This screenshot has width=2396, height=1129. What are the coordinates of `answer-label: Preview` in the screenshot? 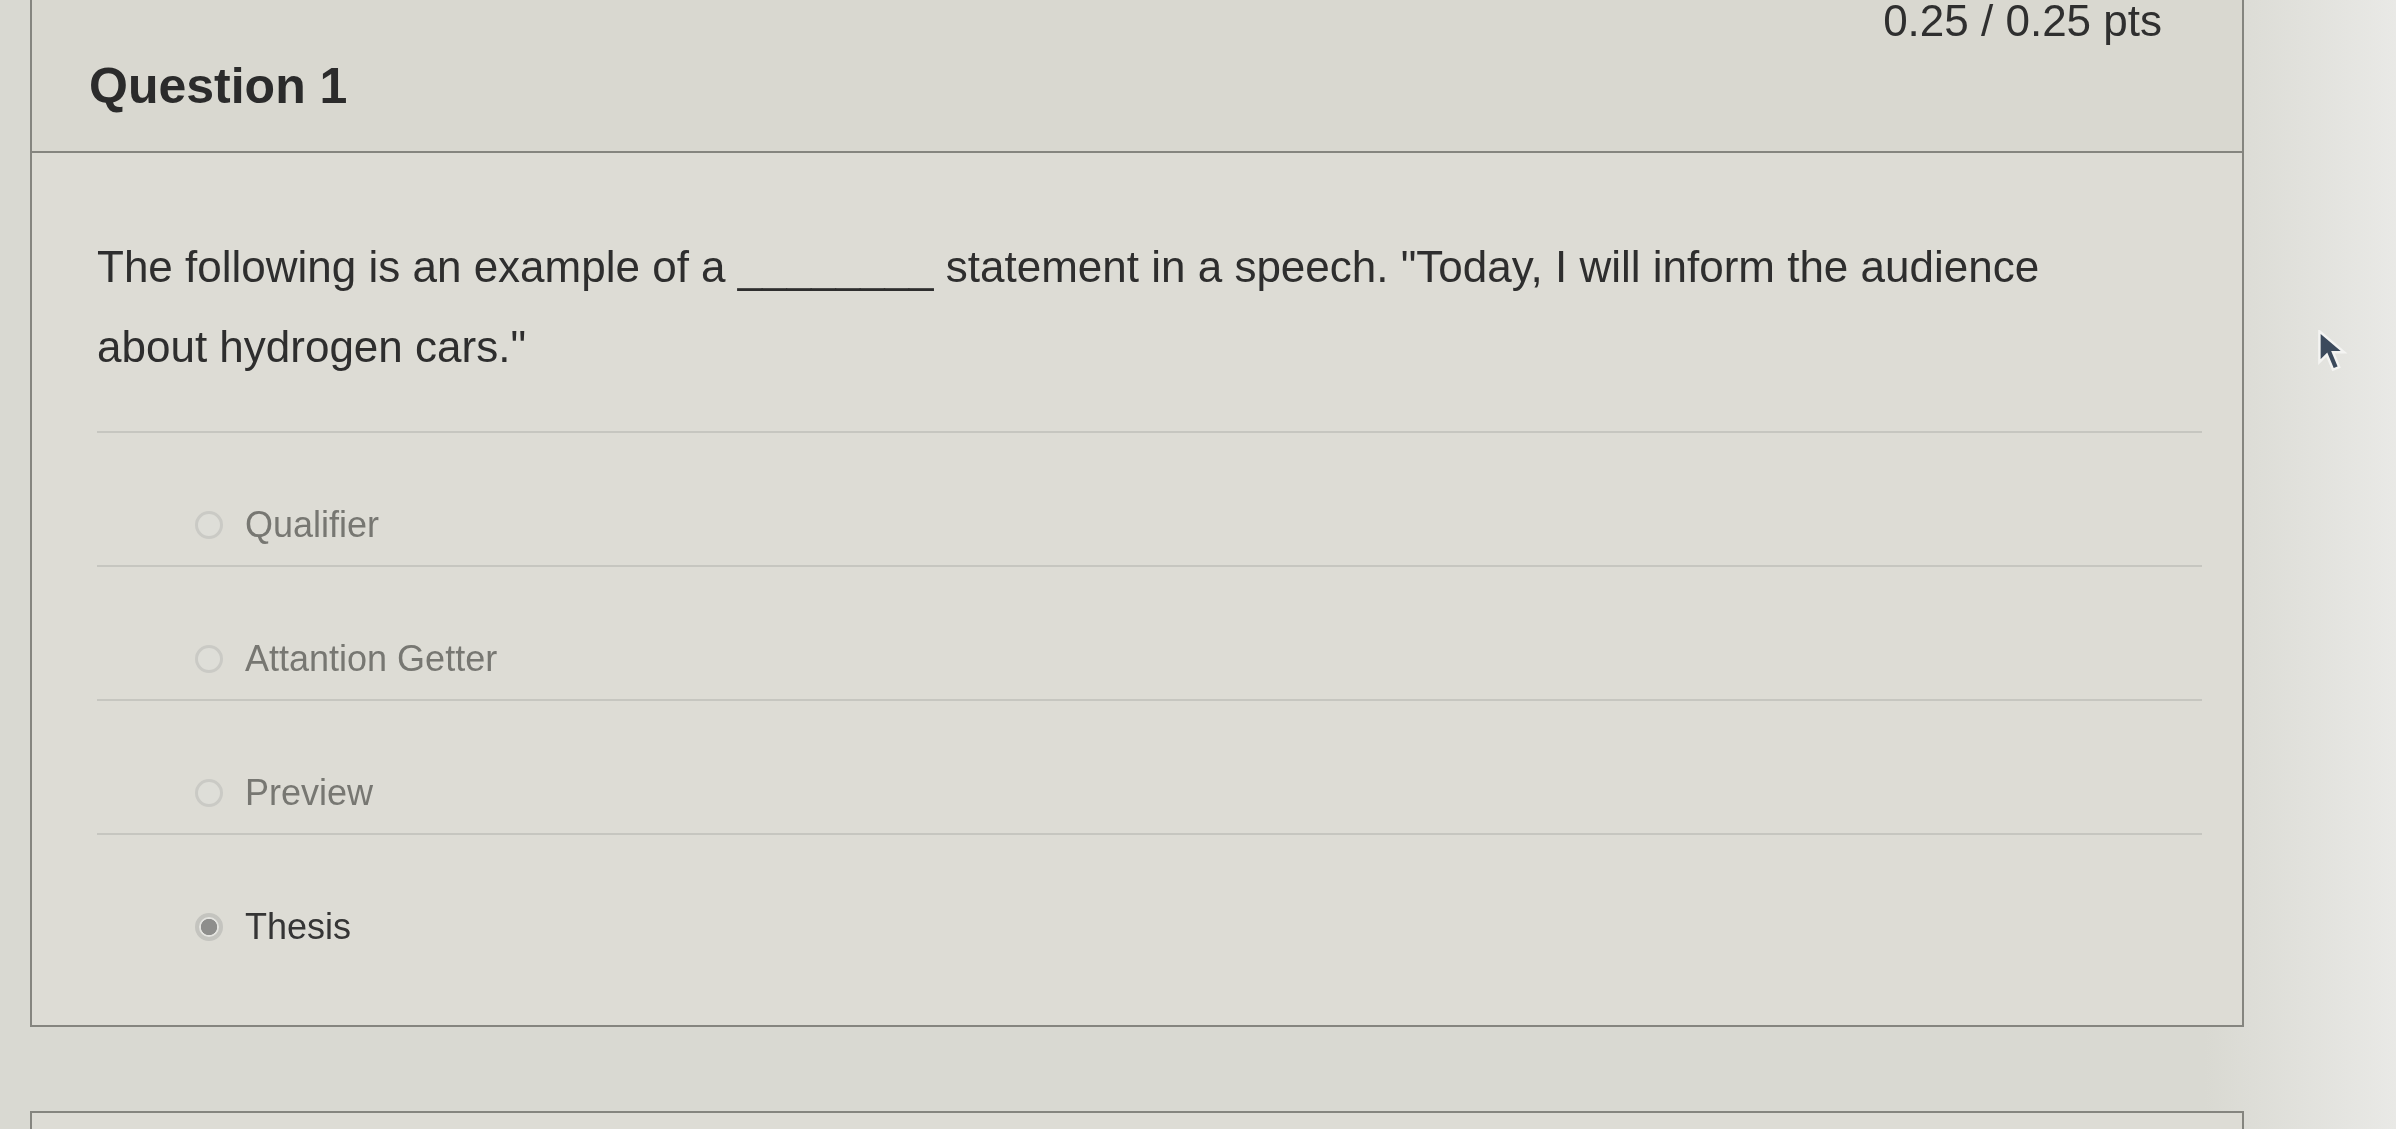 It's located at (309, 793).